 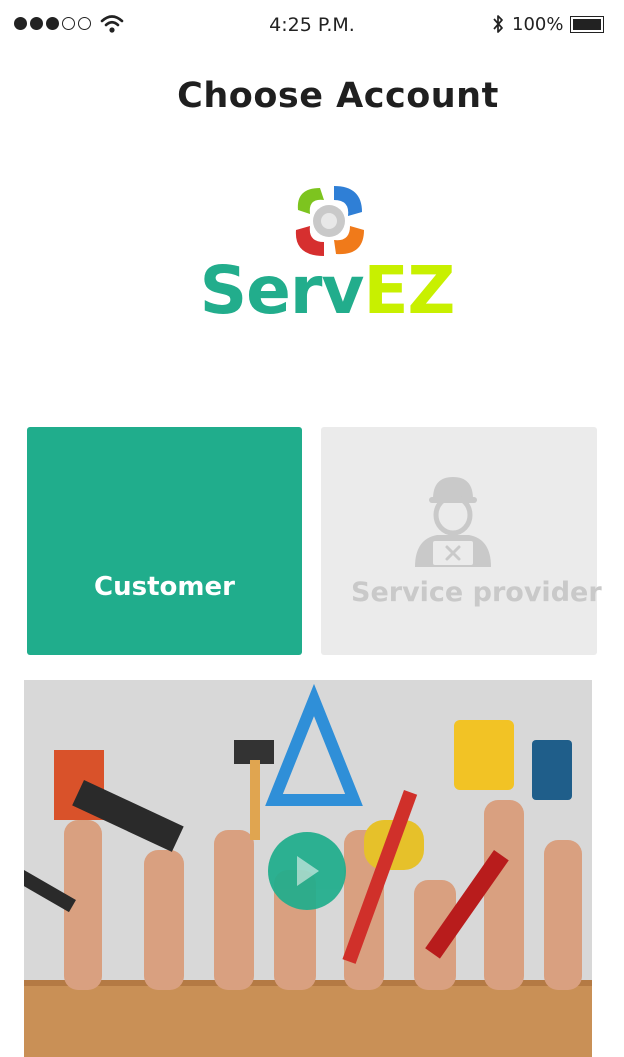 What do you see at coordinates (538, 24) in the screenshot?
I see `battery-percent: 100%` at bounding box center [538, 24].